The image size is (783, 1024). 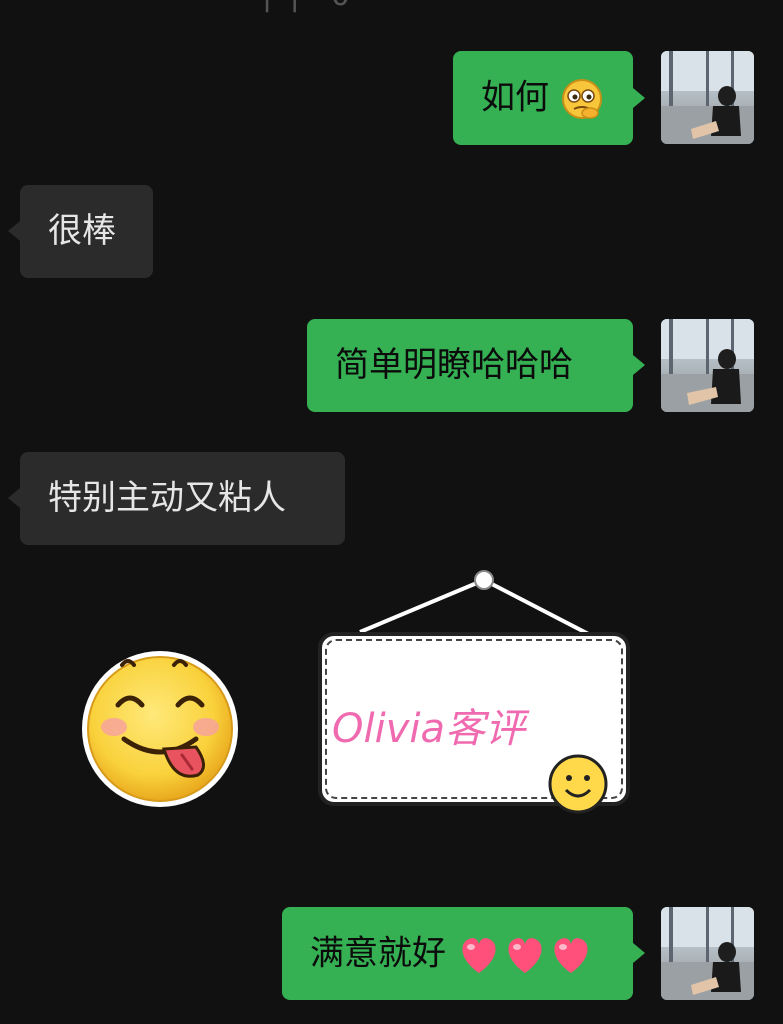 I want to click on message-bubble: 很棒, so click(x=86, y=231).